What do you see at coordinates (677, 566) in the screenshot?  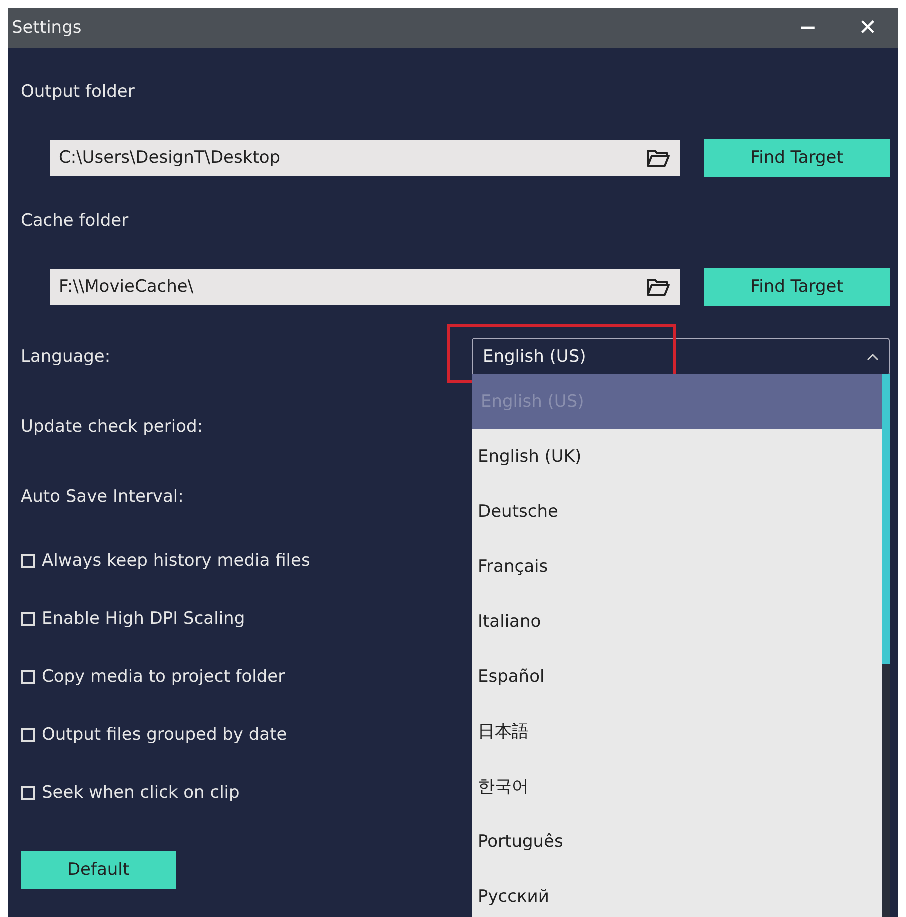 I see `language-option: Français` at bounding box center [677, 566].